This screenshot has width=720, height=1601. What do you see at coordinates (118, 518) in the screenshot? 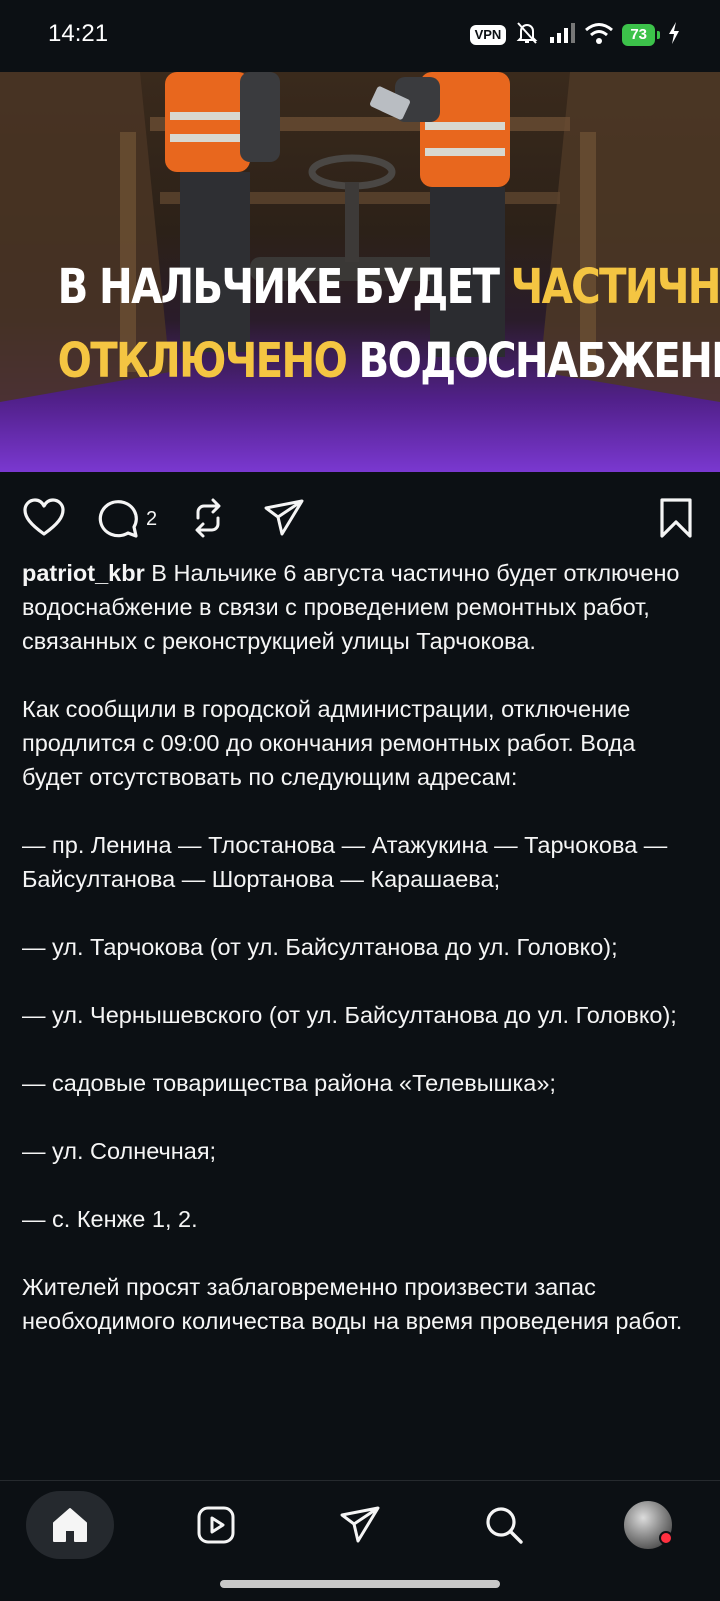
I see `comment-icon` at bounding box center [118, 518].